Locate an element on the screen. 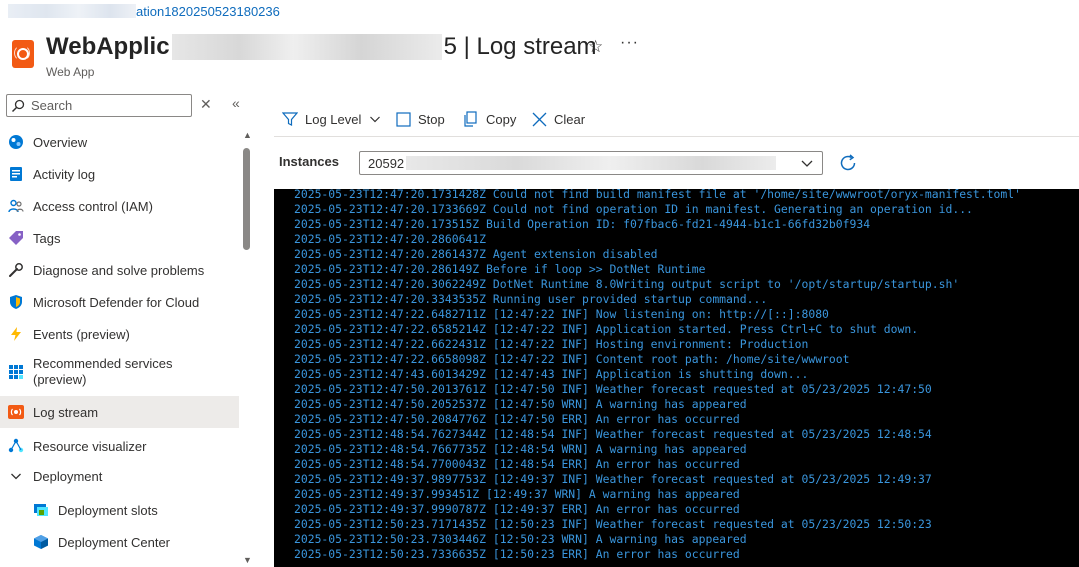  scrollbar-thumb is located at coordinates (246, 199).